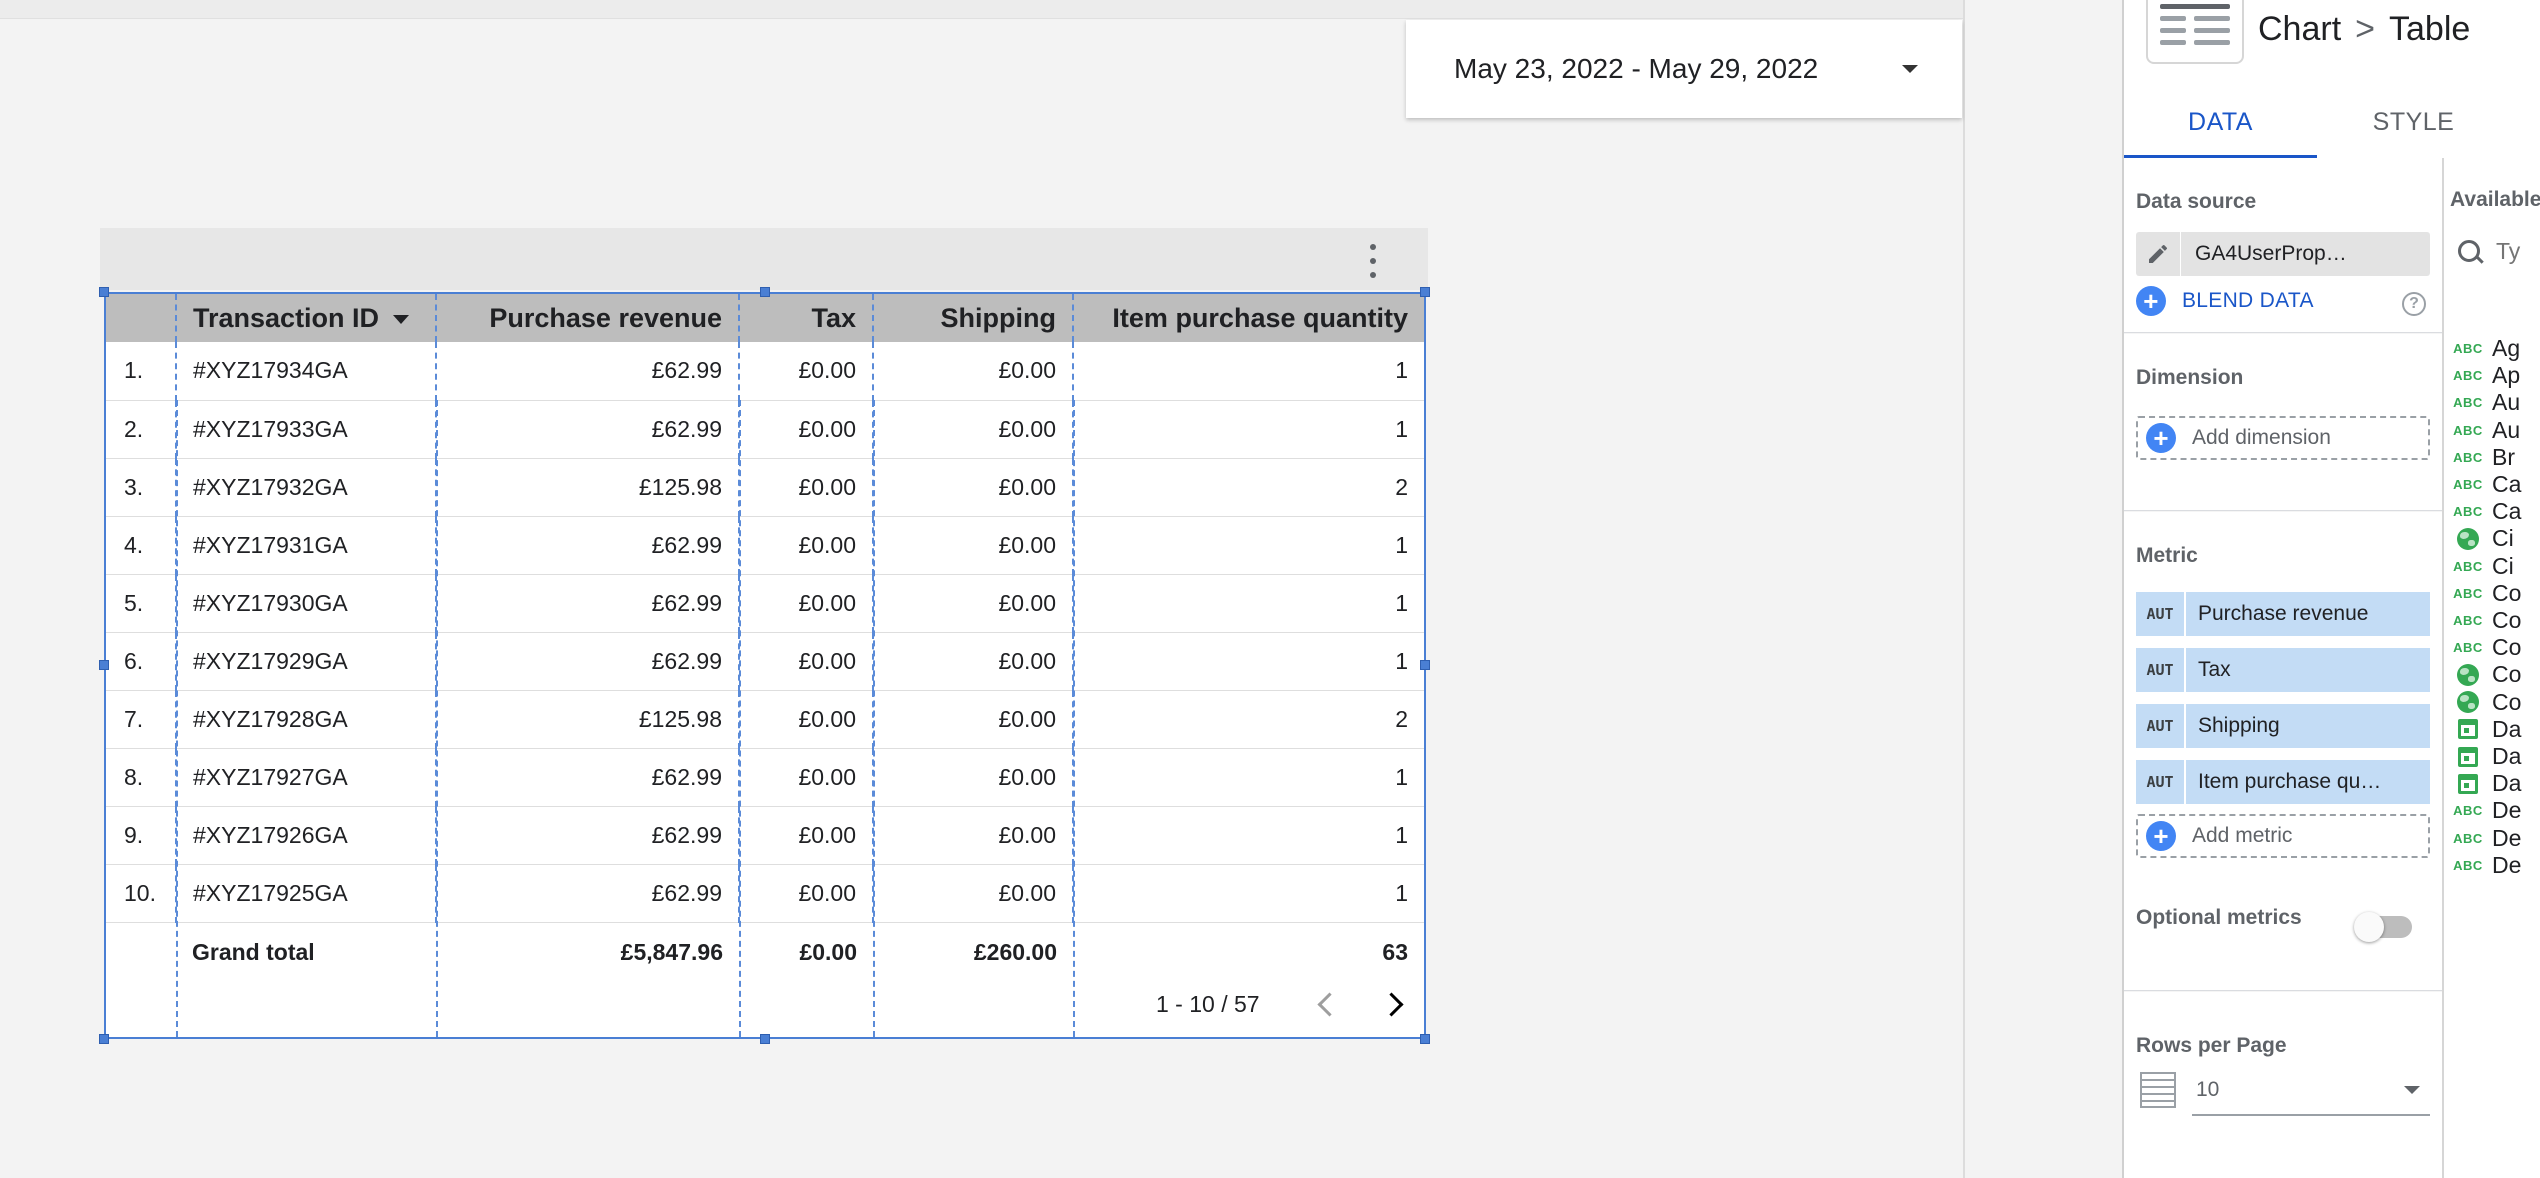  What do you see at coordinates (2225, 301) in the screenshot?
I see `blend-data-button: + BLEND DATA` at bounding box center [2225, 301].